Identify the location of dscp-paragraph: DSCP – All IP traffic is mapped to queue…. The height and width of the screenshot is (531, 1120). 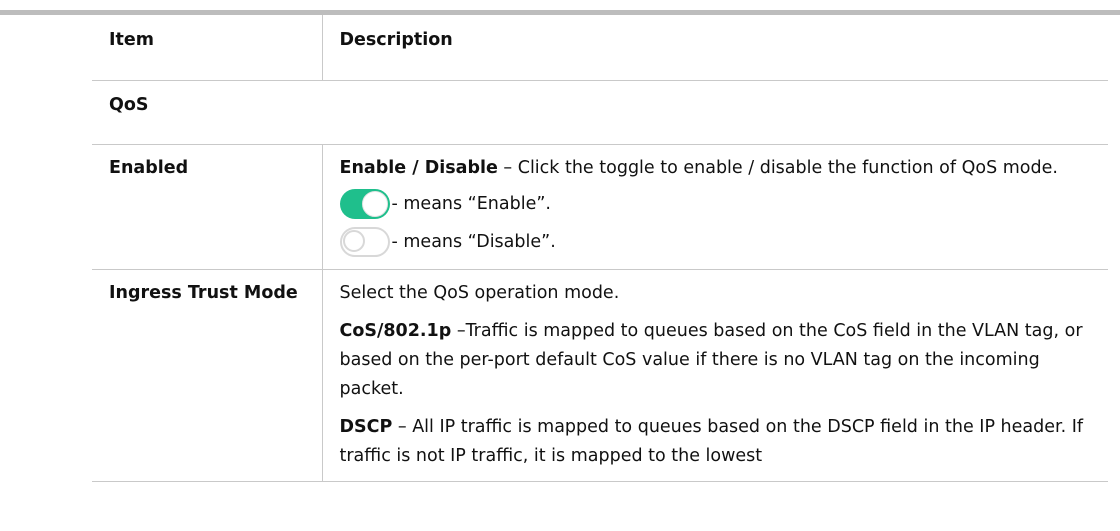
(717, 442).